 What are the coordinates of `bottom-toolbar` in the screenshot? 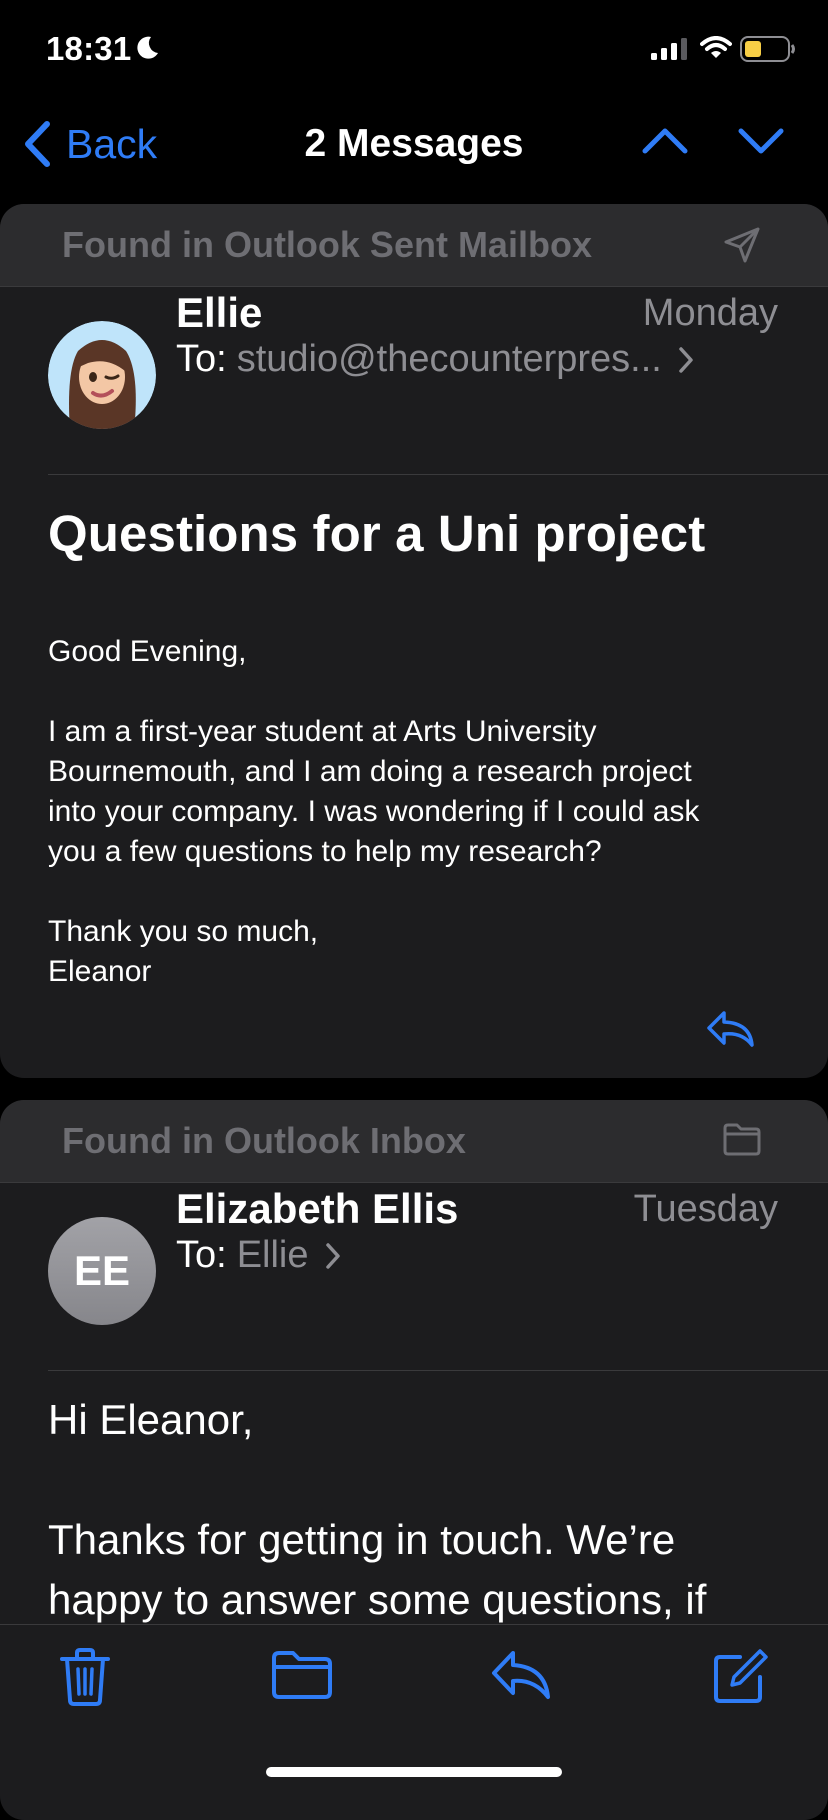 It's located at (414, 1708).